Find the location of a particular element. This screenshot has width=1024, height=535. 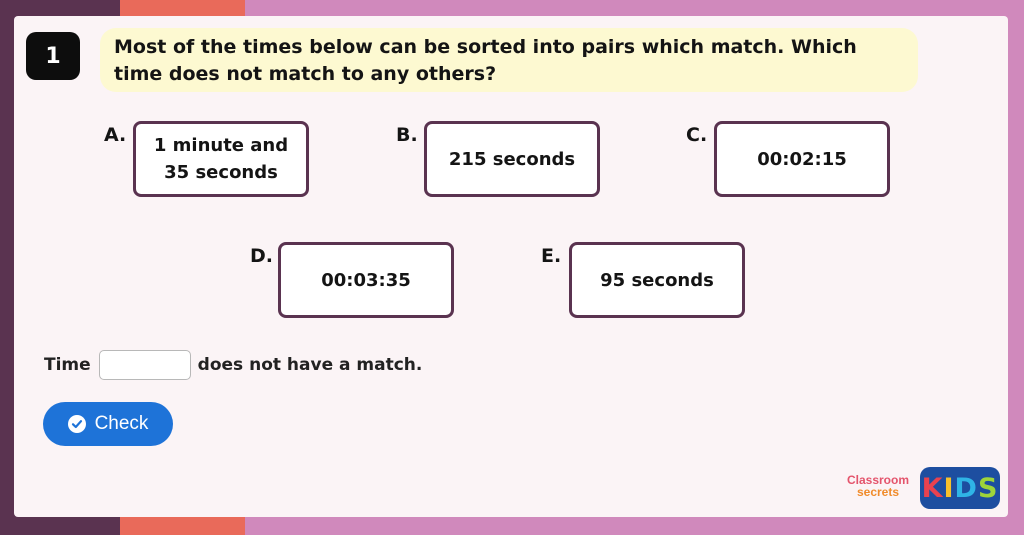

option-d-box: 00:03:35 is located at coordinates (366, 280).